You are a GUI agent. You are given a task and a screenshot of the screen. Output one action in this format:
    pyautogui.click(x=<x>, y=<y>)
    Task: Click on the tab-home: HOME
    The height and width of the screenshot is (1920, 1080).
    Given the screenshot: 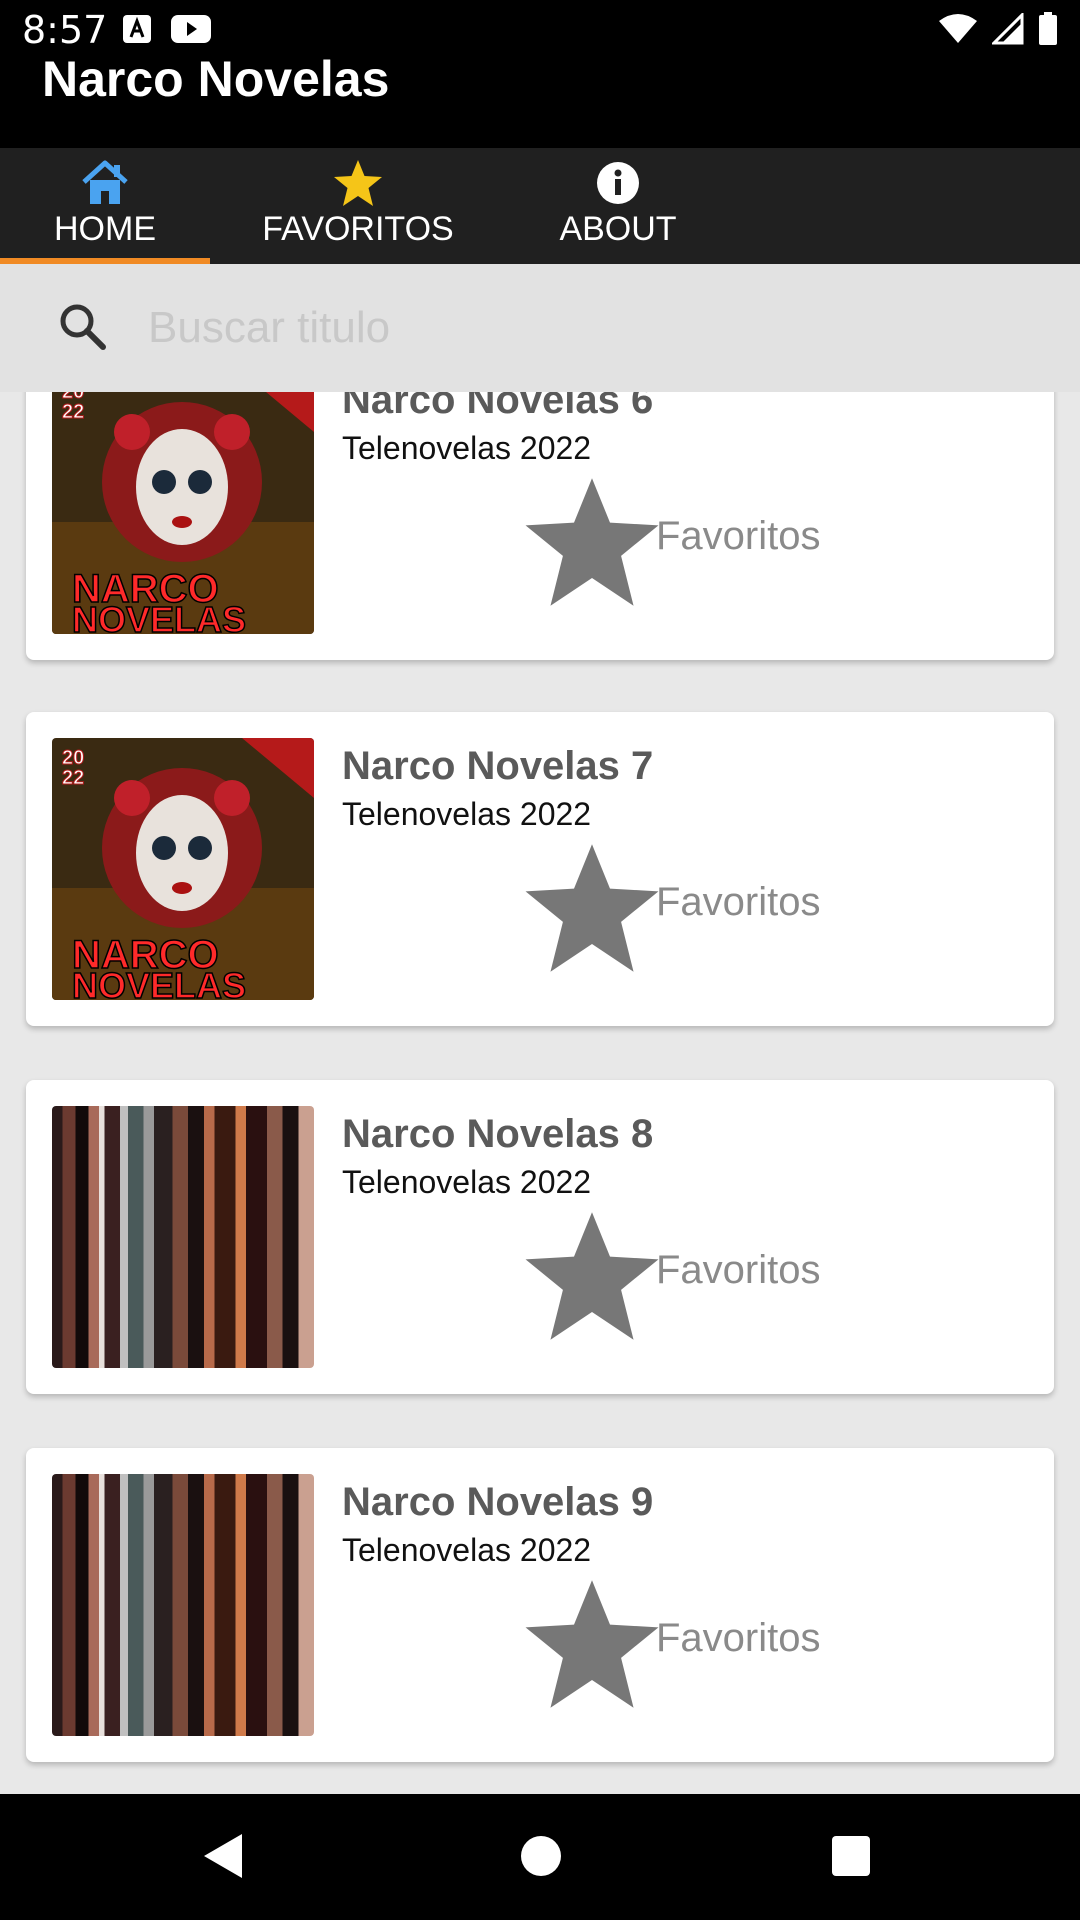 What is the action you would take?
    pyautogui.click(x=105, y=206)
    